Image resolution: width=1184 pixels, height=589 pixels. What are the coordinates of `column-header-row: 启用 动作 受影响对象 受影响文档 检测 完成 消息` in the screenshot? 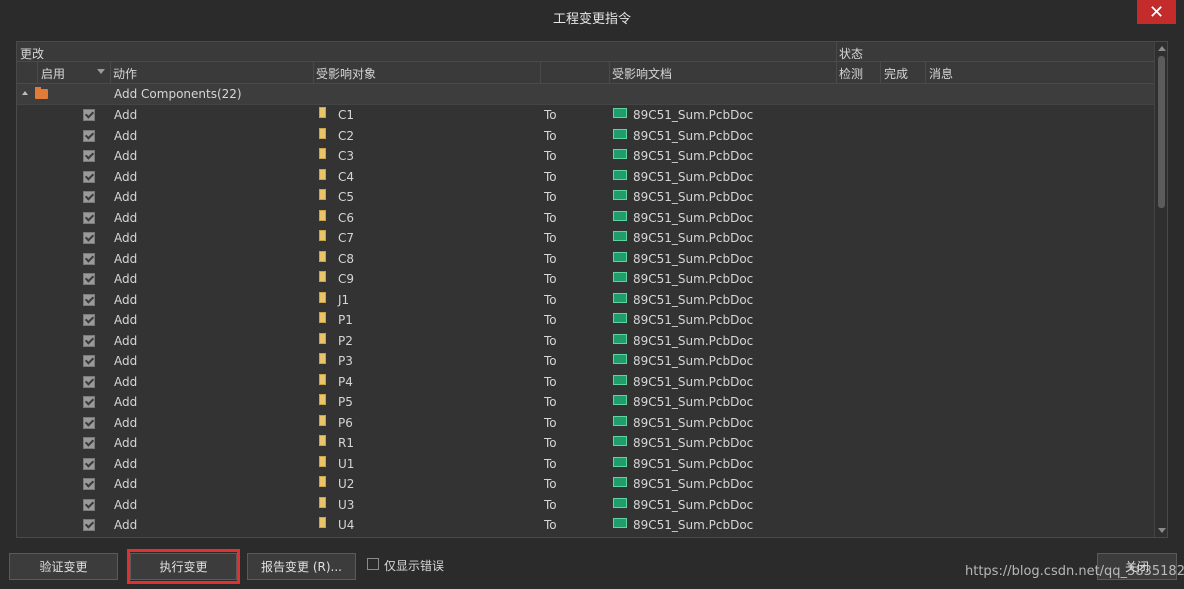 It's located at (586, 73).